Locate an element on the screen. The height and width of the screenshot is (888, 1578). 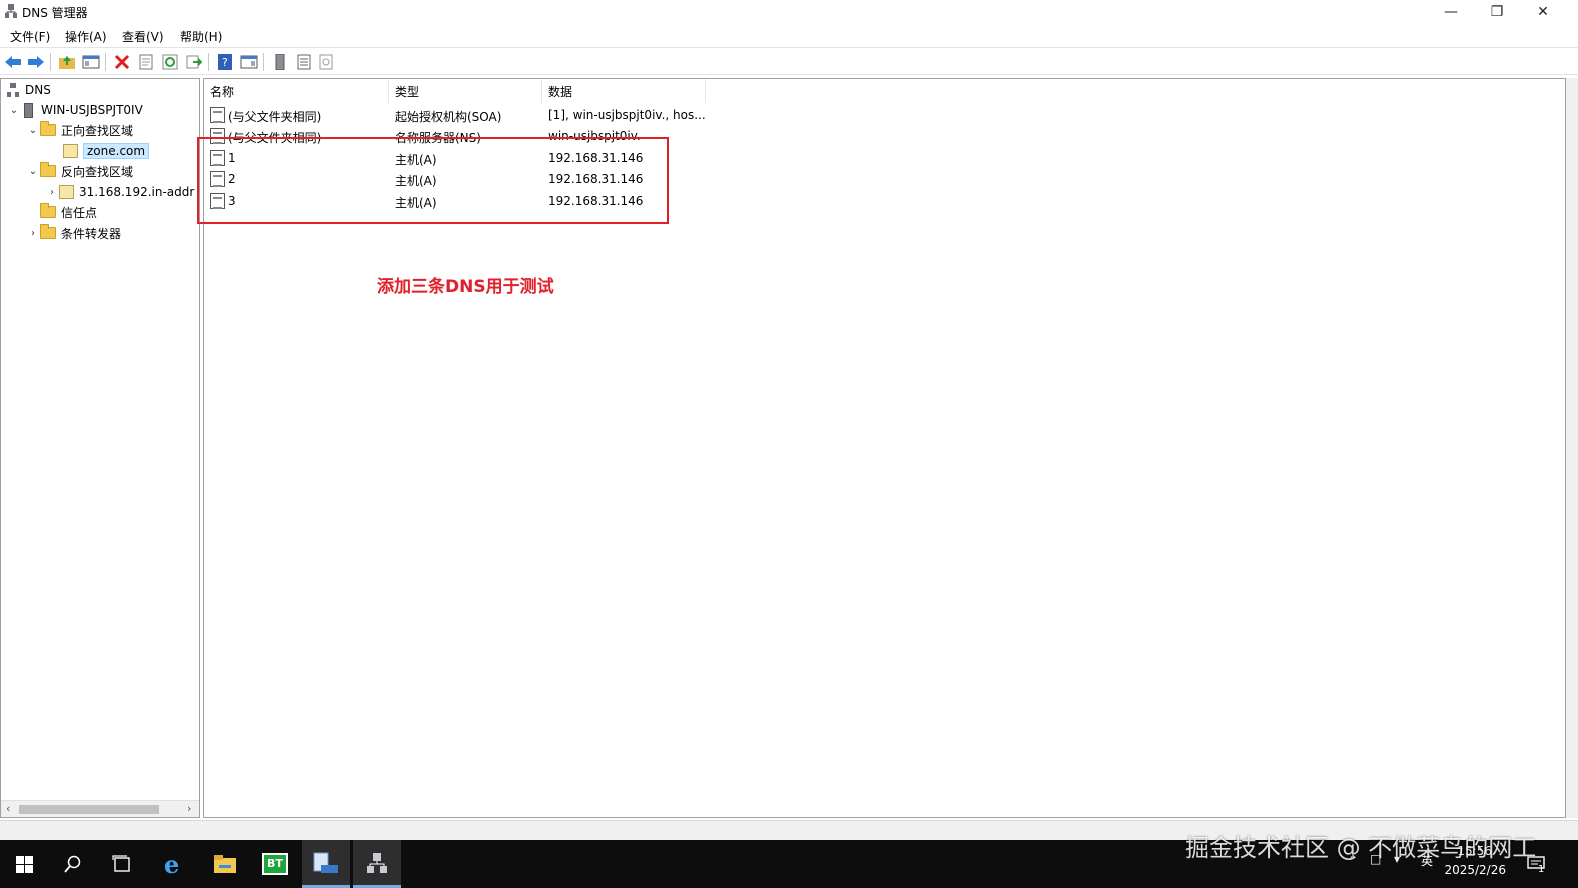
task-view-button is located at coordinates (122, 864).